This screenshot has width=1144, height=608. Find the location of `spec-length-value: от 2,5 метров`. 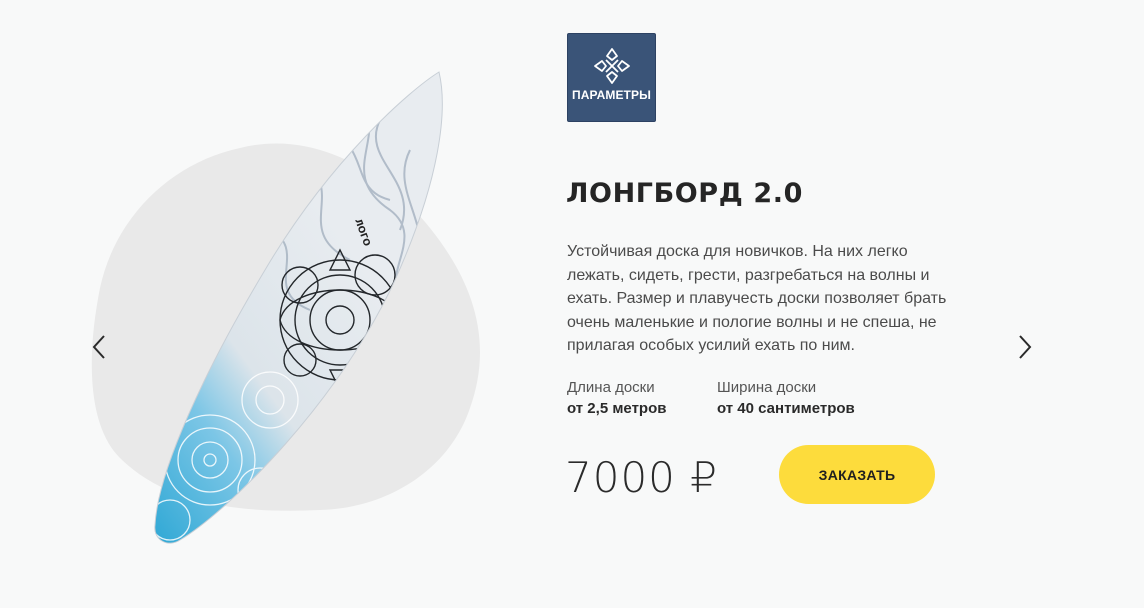

spec-length-value: от 2,5 метров is located at coordinates (617, 408).